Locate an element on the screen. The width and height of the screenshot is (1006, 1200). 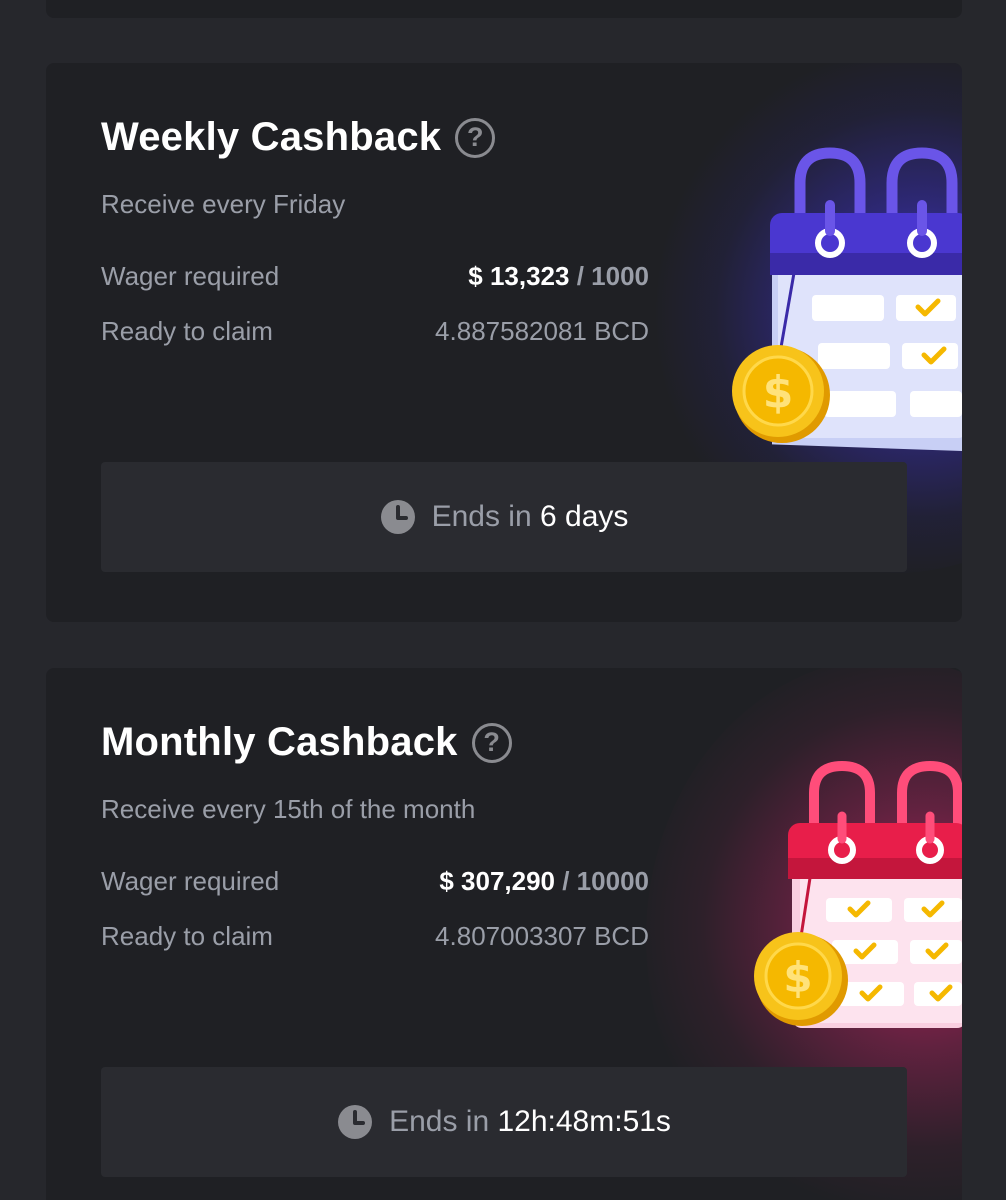
card-subtitle: Receive every 15th of the month is located at coordinates (288, 809).